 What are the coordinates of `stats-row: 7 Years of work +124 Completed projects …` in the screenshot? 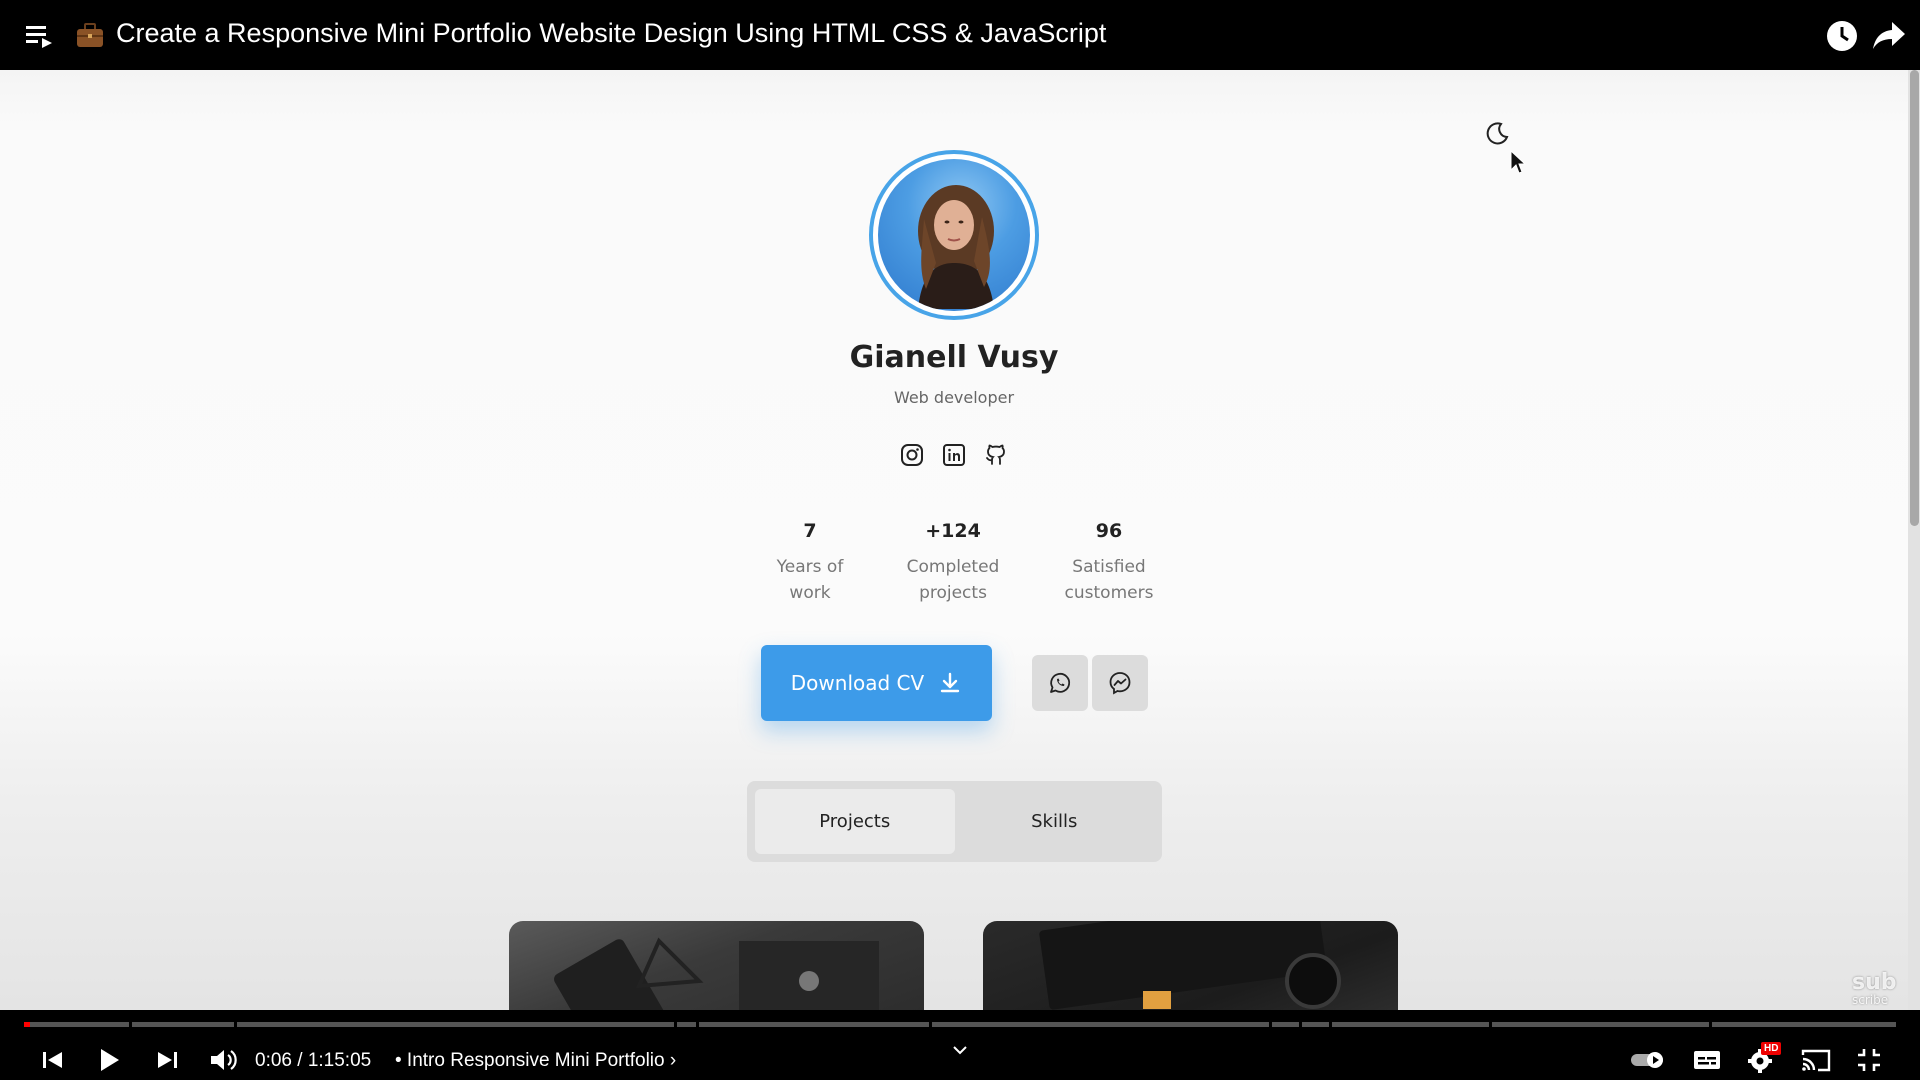 It's located at (954, 575).